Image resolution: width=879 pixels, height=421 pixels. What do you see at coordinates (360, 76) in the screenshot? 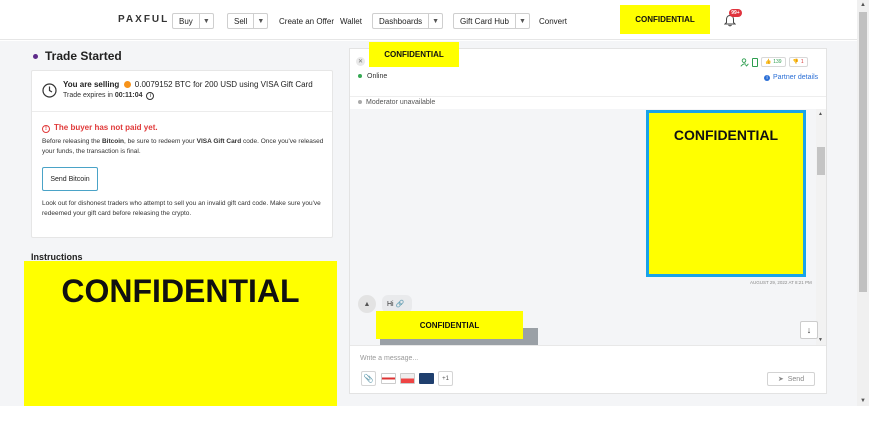
I see `online-dot-icon` at bounding box center [360, 76].